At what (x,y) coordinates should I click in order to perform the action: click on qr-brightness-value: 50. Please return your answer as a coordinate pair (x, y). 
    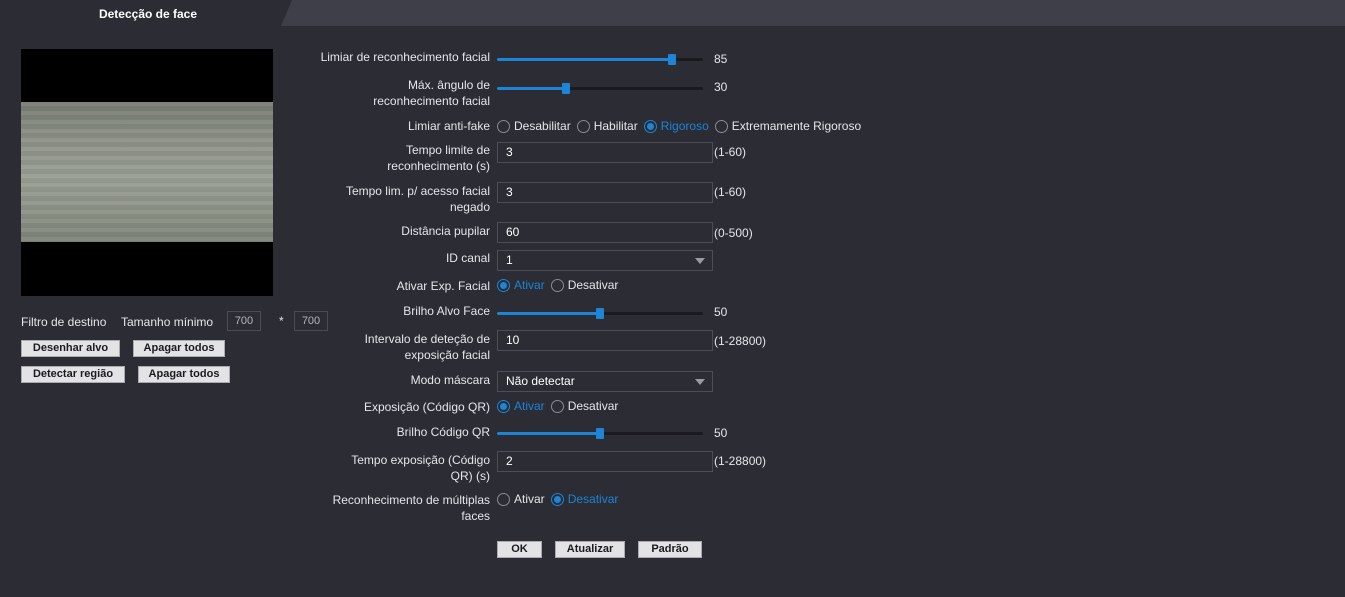
    Looking at the image, I should click on (721, 433).